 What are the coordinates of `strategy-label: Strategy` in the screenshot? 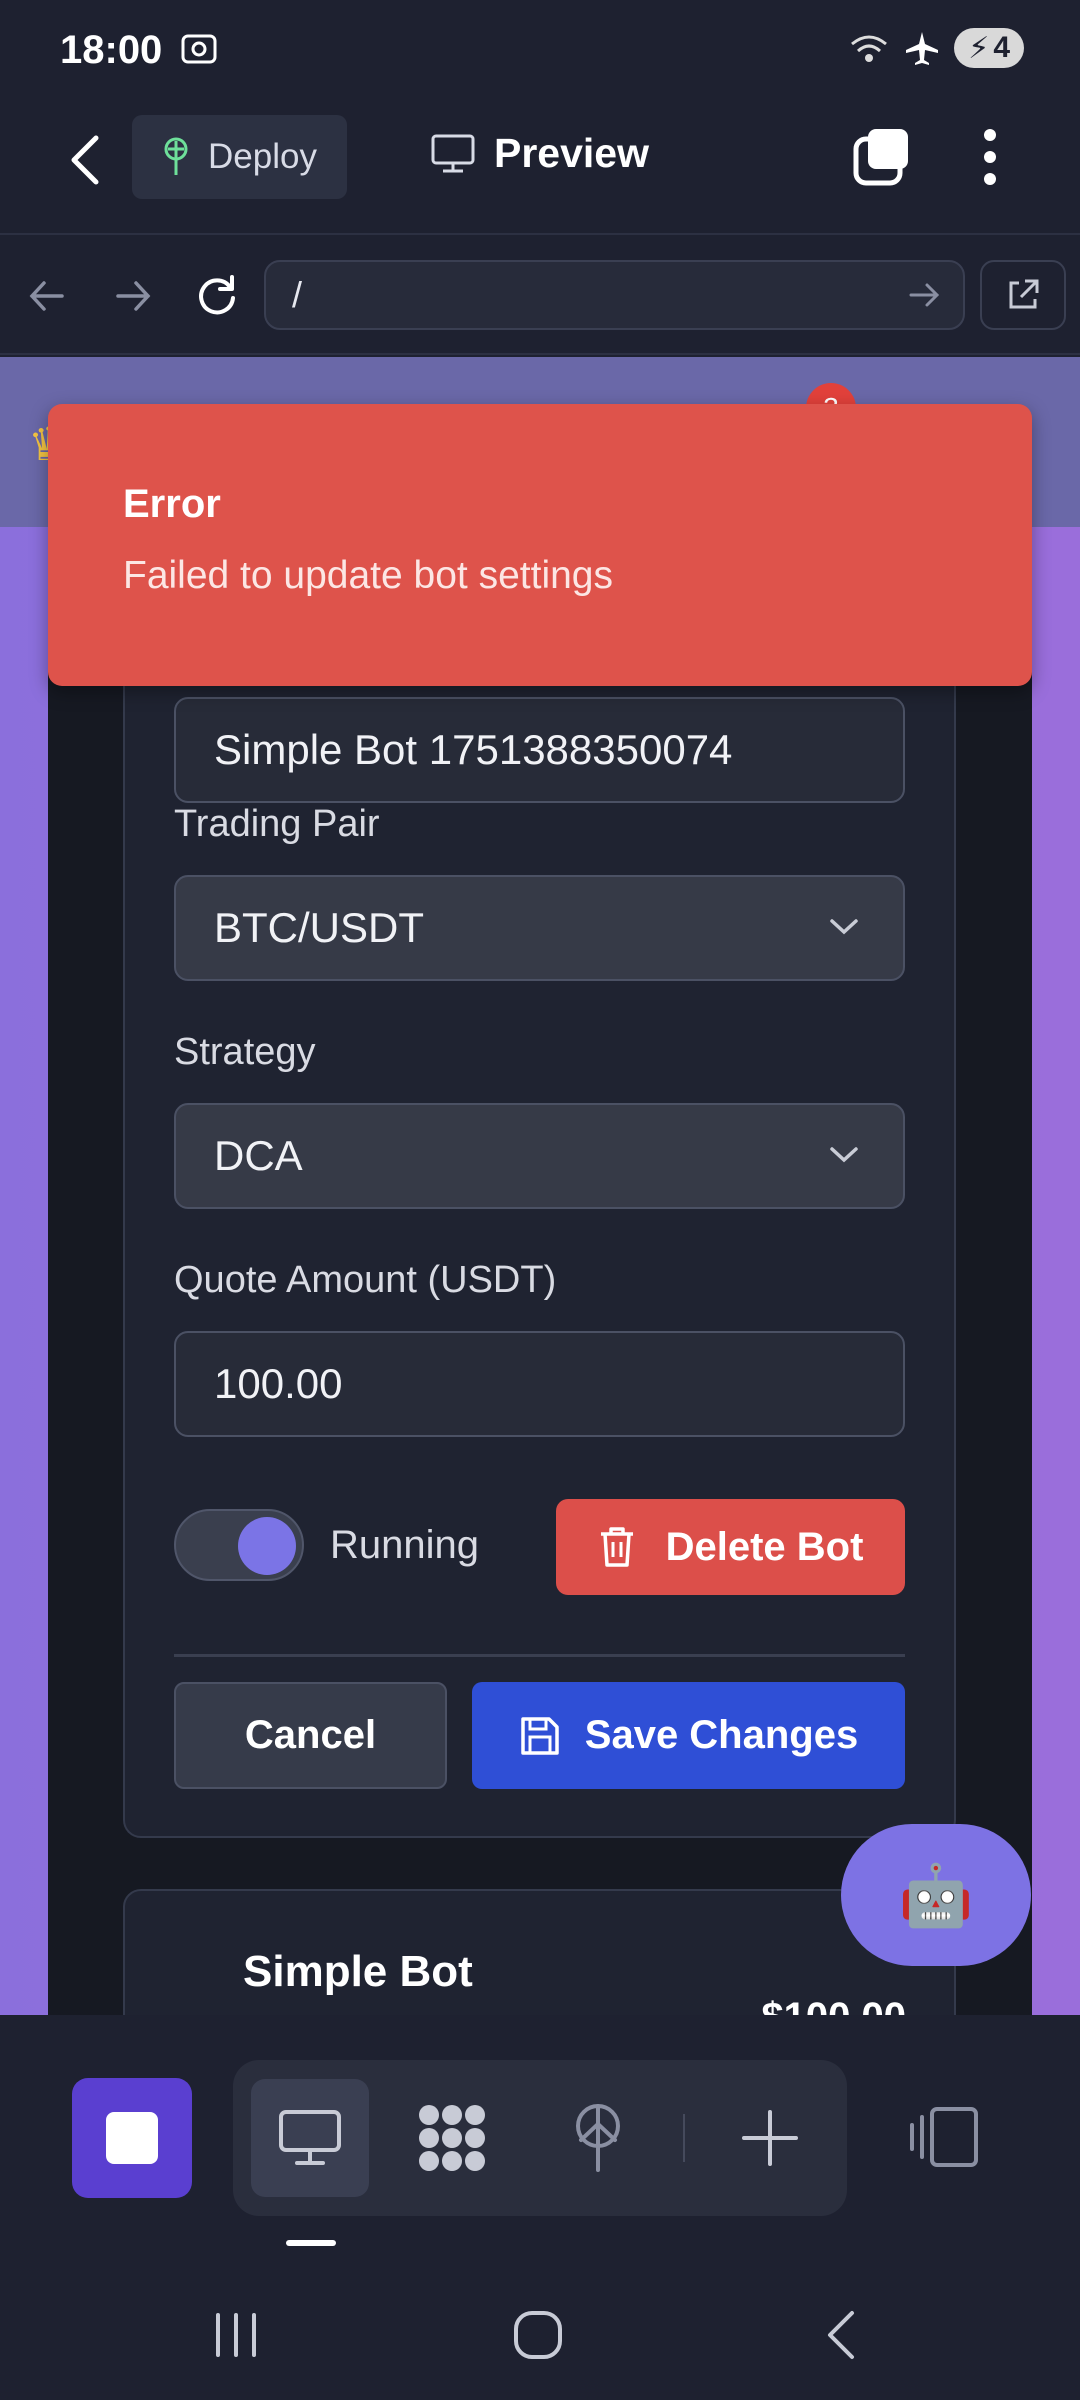 It's located at (245, 1052).